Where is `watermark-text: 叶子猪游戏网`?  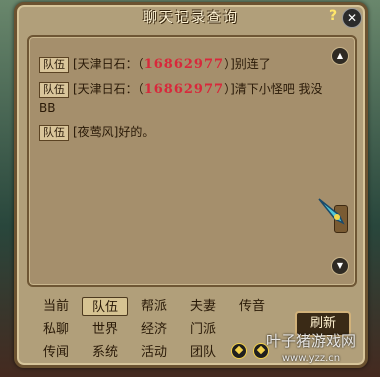
watermark-text: 叶子猪游戏网 is located at coordinates (310, 341).